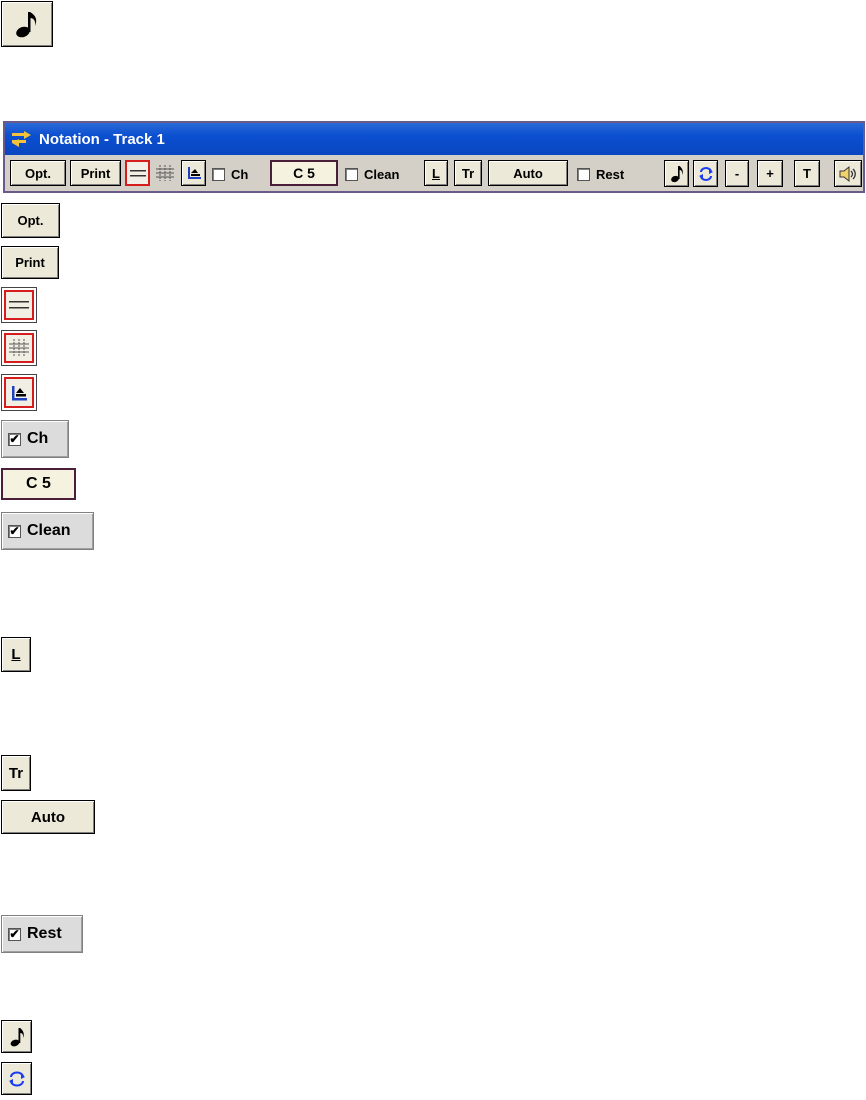 The image size is (866, 1100). Describe the element at coordinates (102, 139) in the screenshot. I see `window-title: Notation - Track 1` at that location.